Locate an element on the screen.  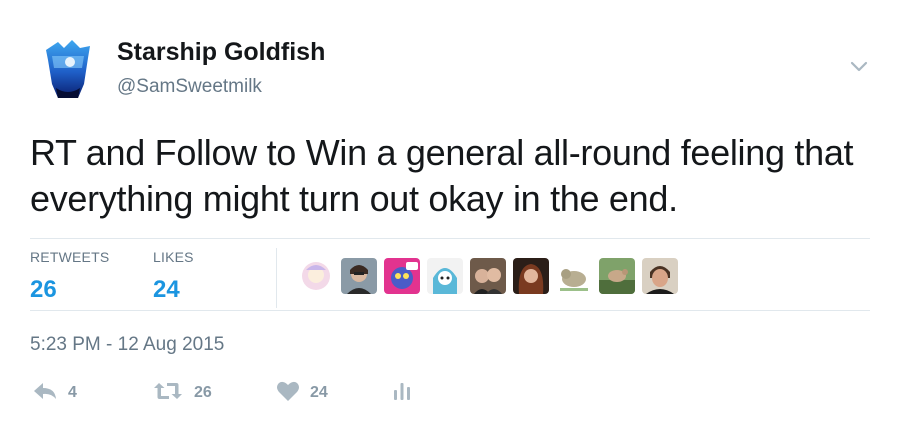
heart-icon is located at coordinates (288, 393).